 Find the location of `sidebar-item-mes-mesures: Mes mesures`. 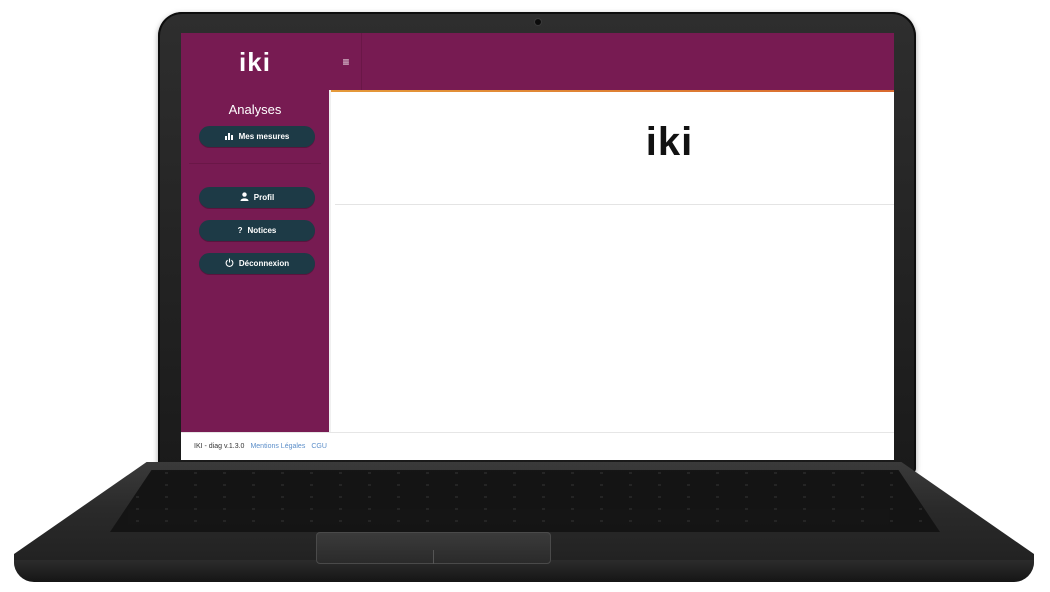

sidebar-item-mes-mesures: Mes mesures is located at coordinates (257, 136).